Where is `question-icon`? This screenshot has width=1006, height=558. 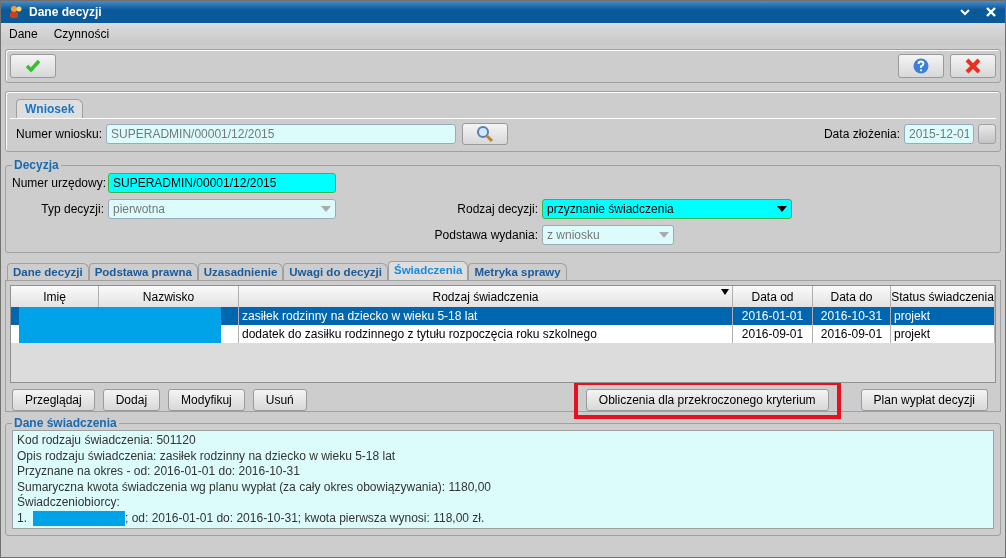 question-icon is located at coordinates (921, 66).